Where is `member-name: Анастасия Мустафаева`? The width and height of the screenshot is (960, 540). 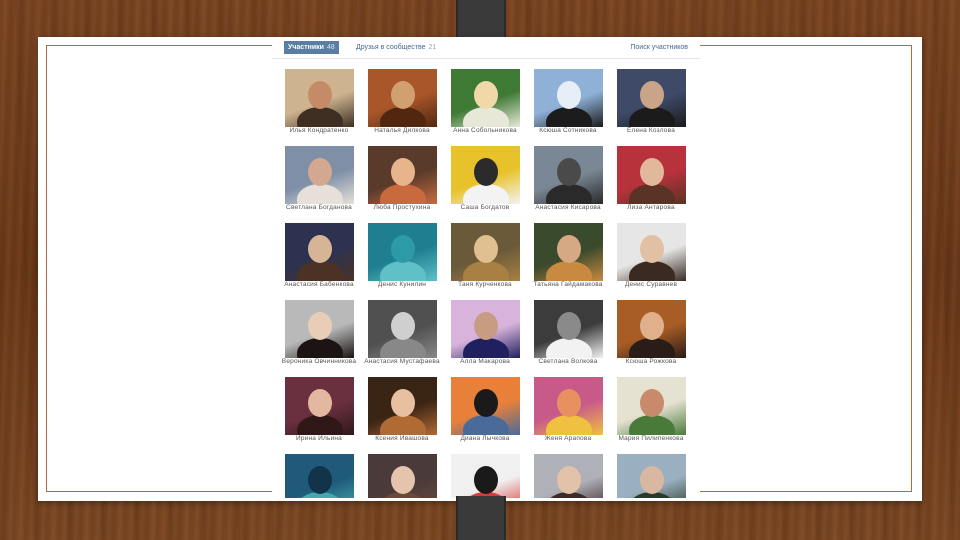 member-name: Анастасия Мустафаева is located at coordinates (402, 361).